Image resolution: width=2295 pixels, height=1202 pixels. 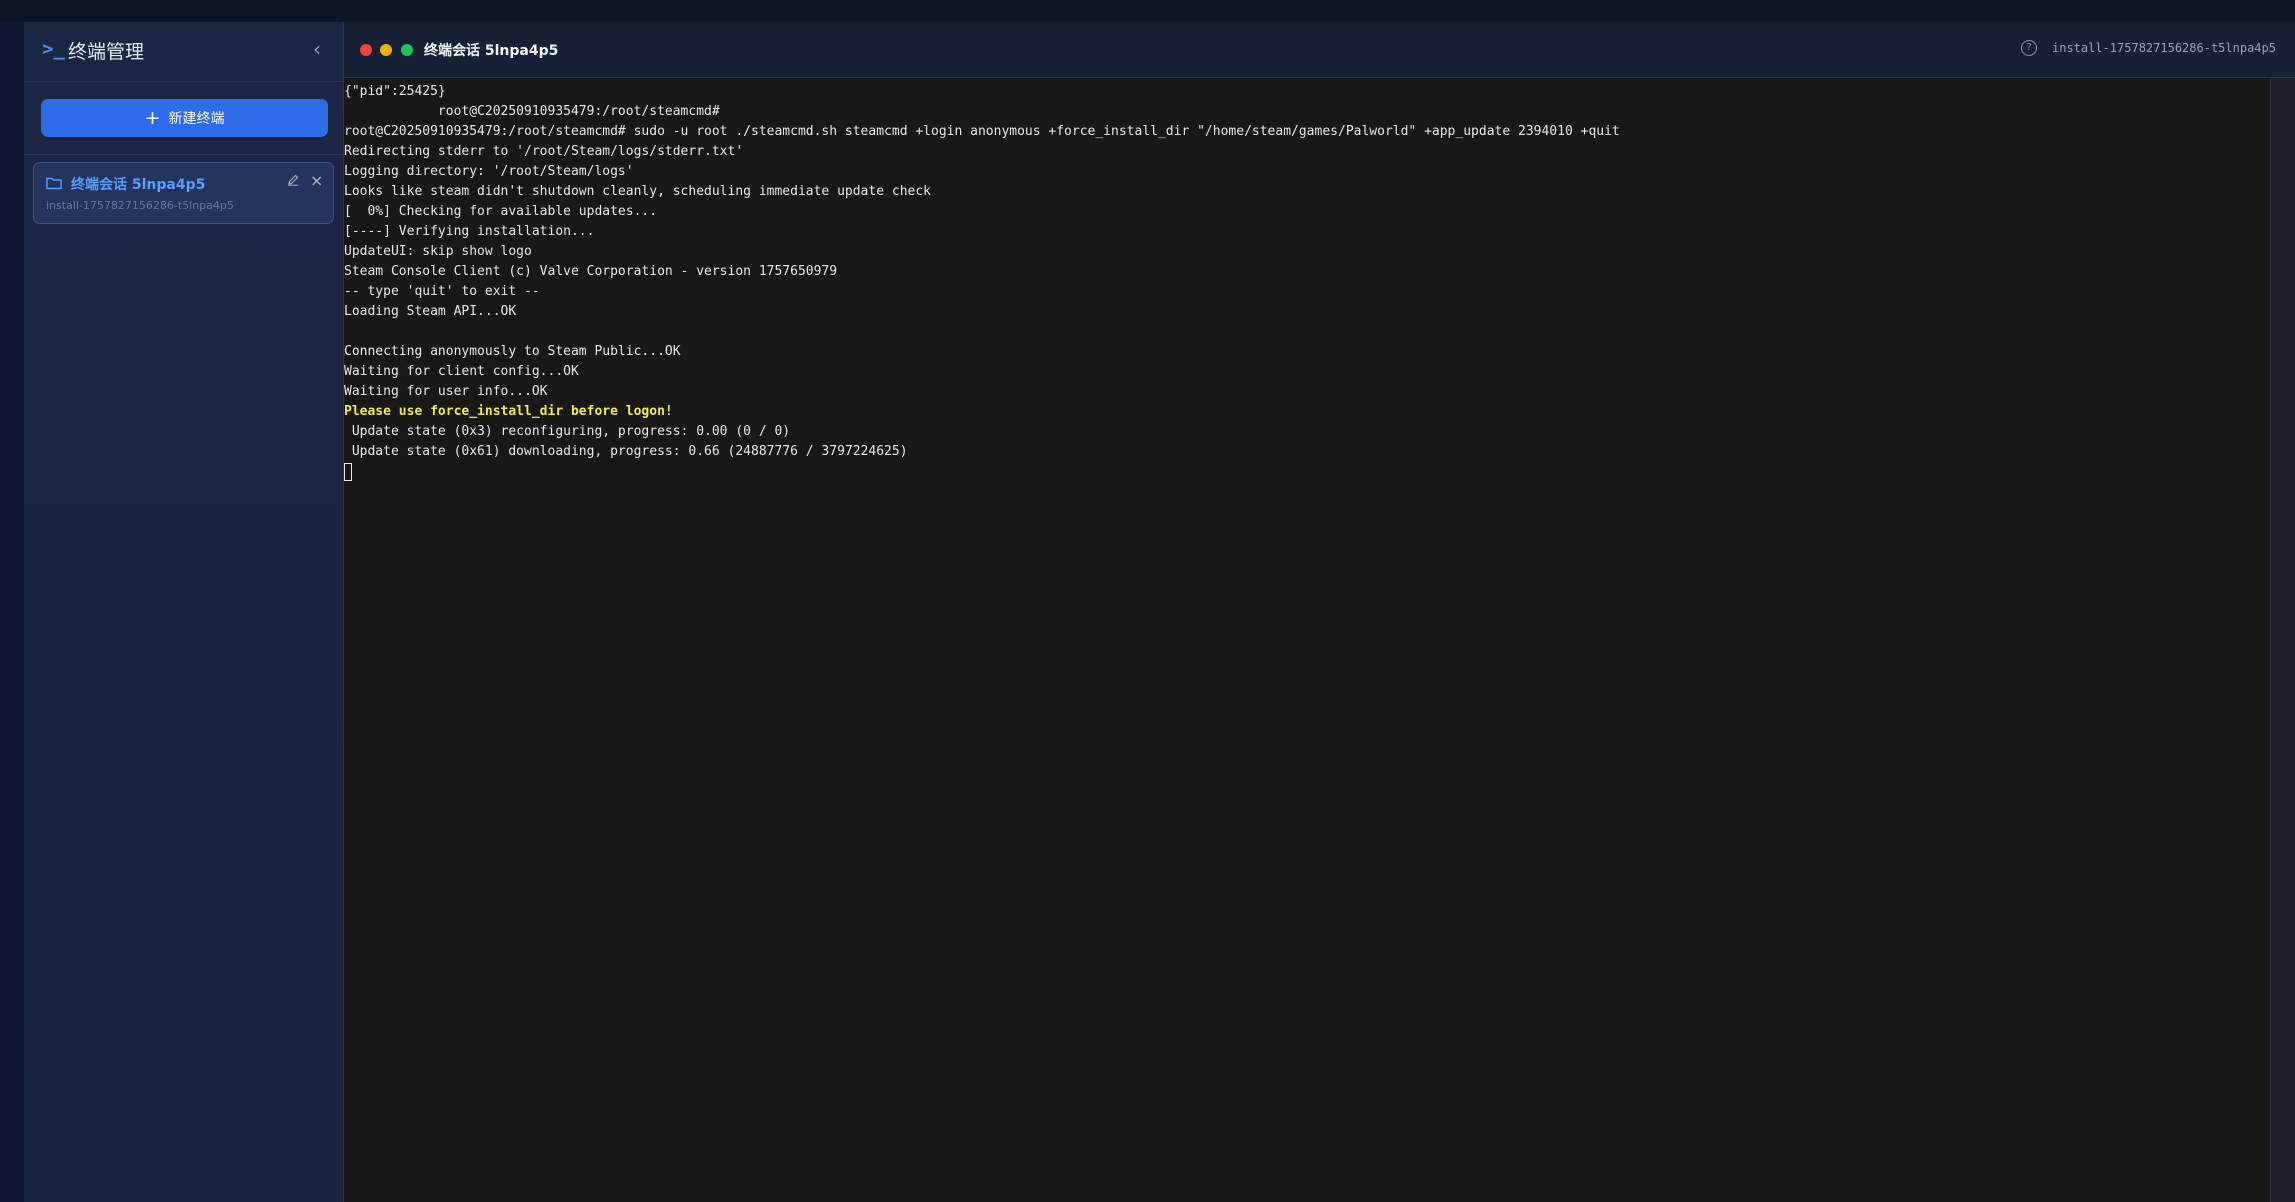 What do you see at coordinates (430, 311) in the screenshot?
I see `terminal-line: Loading Steam API...OK` at bounding box center [430, 311].